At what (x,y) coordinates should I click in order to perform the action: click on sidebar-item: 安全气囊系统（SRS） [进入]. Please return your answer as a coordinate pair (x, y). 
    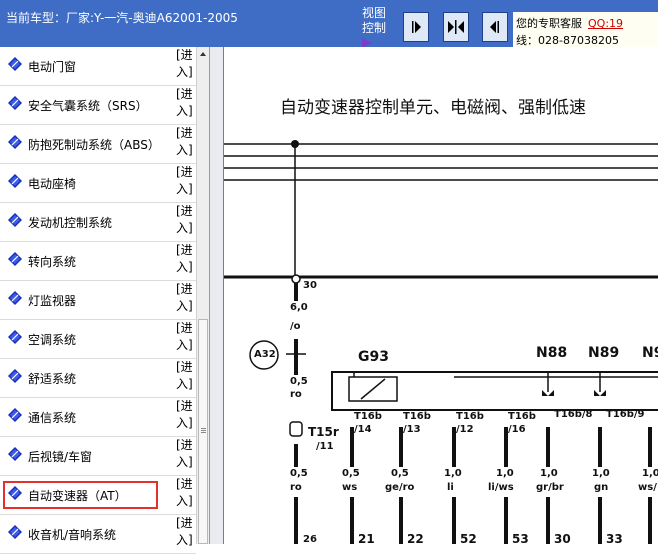
    Looking at the image, I should click on (98, 105).